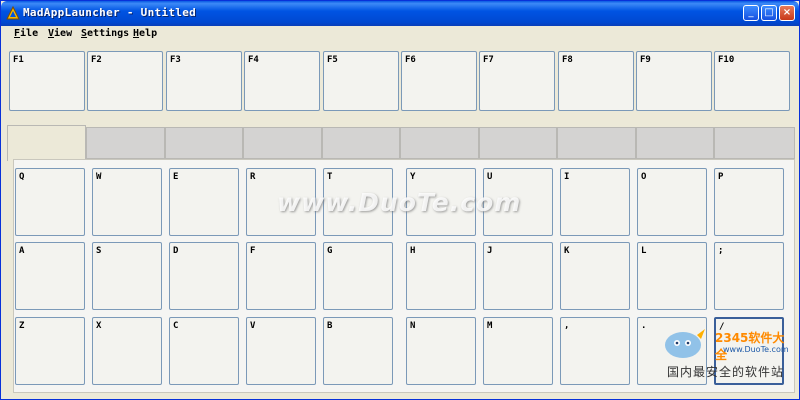  I want to click on key-button: D, so click(204, 276).